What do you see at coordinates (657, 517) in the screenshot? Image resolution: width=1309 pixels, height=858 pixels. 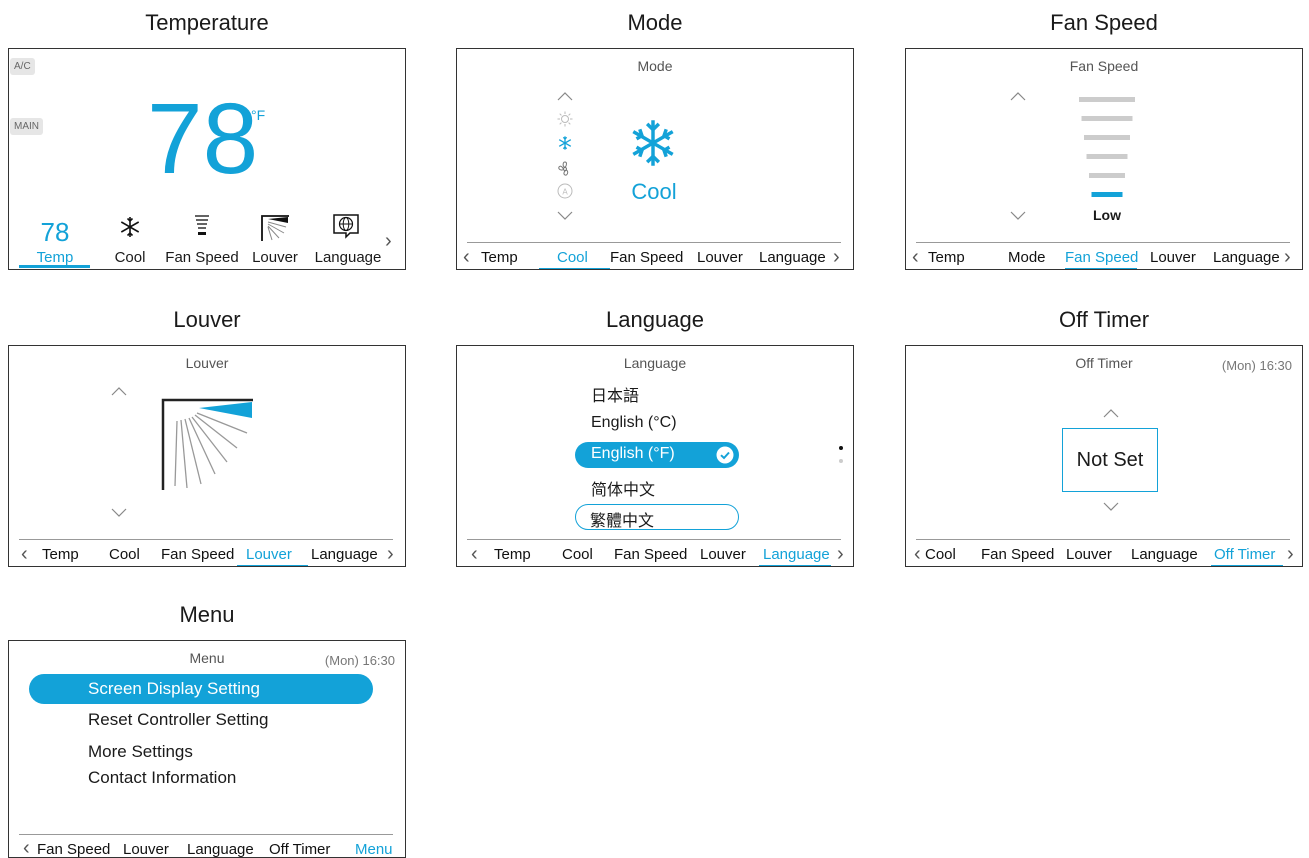 I see `language-option-focused: 繁體中文` at bounding box center [657, 517].